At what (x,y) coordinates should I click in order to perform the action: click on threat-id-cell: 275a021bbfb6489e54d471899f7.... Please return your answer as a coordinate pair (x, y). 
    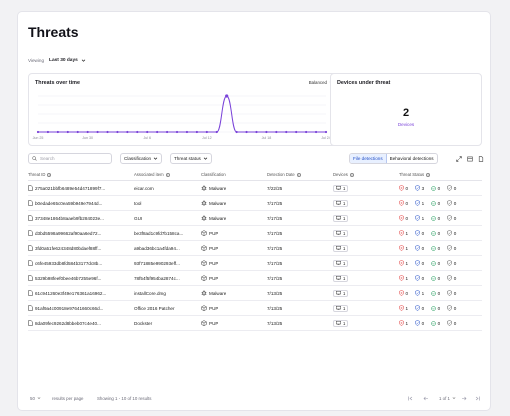
    Looking at the image, I should click on (80, 188).